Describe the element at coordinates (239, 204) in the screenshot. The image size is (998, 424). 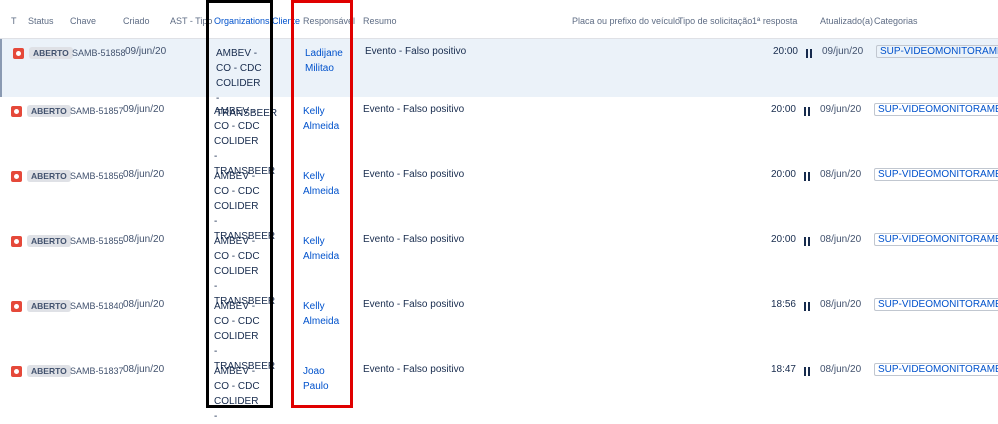
I see `organizations-highlight-box` at that location.